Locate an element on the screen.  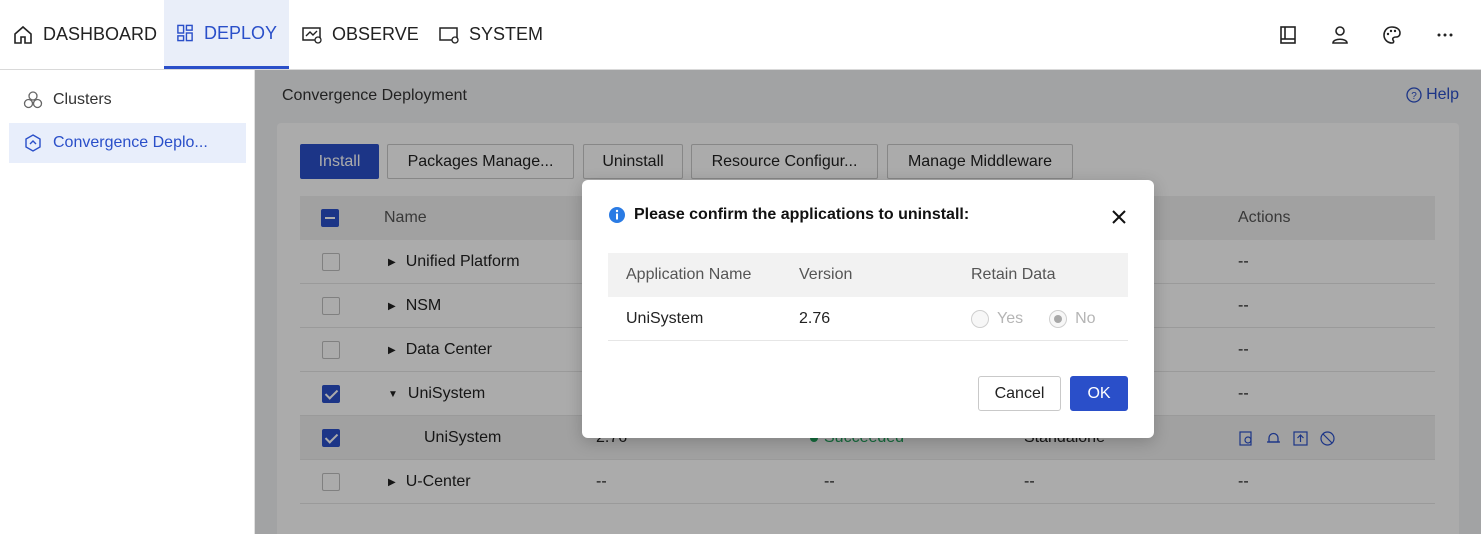
nav-system: SYSTEM is located at coordinates (490, 34).